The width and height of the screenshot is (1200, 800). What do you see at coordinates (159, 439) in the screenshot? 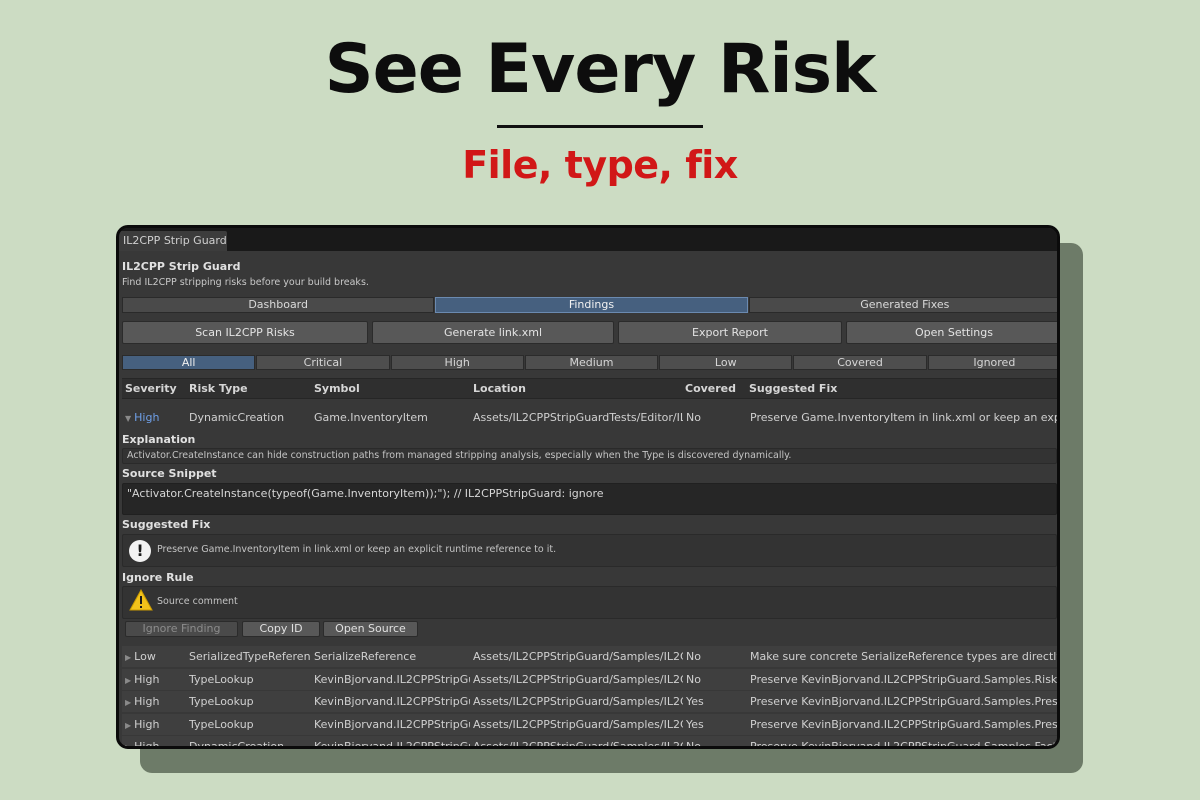
I see `explanation-label: Explanation` at bounding box center [159, 439].